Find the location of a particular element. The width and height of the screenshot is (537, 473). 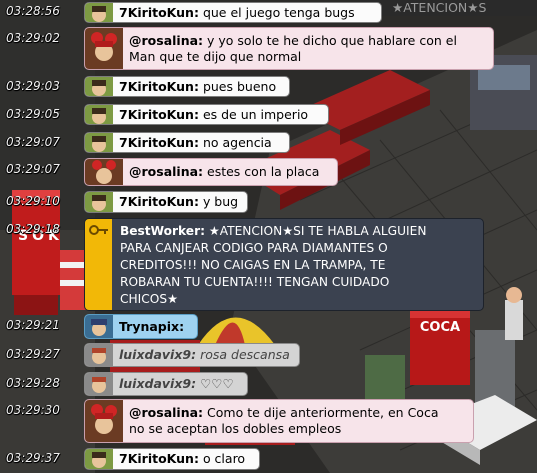

message-text: y bug is located at coordinates (220, 201).